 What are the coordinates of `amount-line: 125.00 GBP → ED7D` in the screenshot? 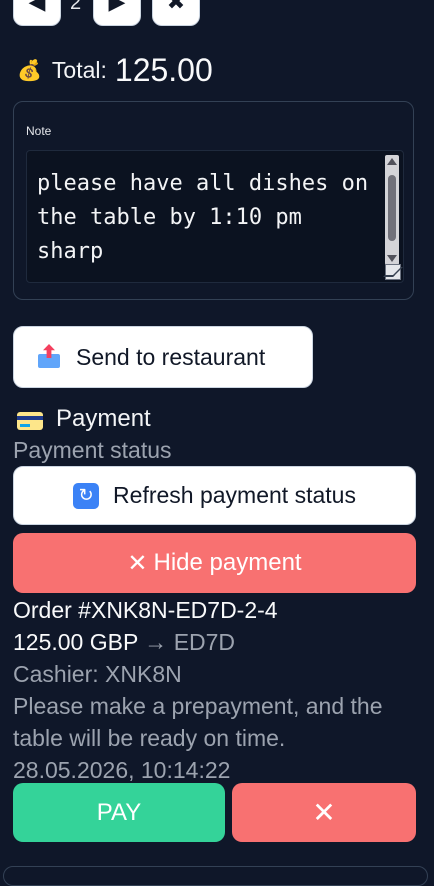 It's located at (218, 642).